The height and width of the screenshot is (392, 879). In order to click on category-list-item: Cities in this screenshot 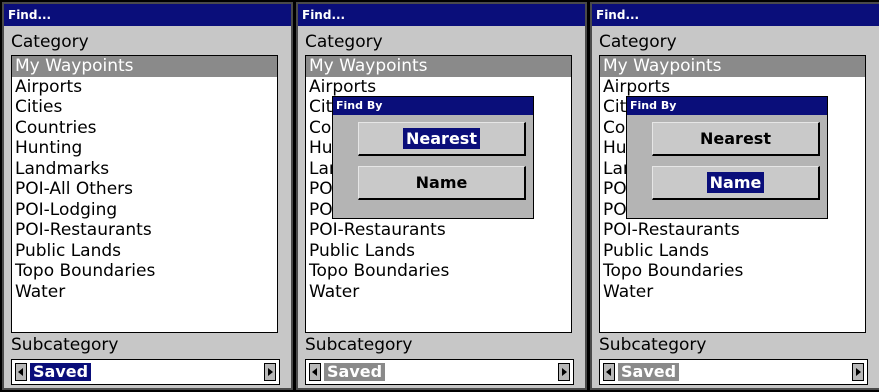, I will do `click(144, 107)`.